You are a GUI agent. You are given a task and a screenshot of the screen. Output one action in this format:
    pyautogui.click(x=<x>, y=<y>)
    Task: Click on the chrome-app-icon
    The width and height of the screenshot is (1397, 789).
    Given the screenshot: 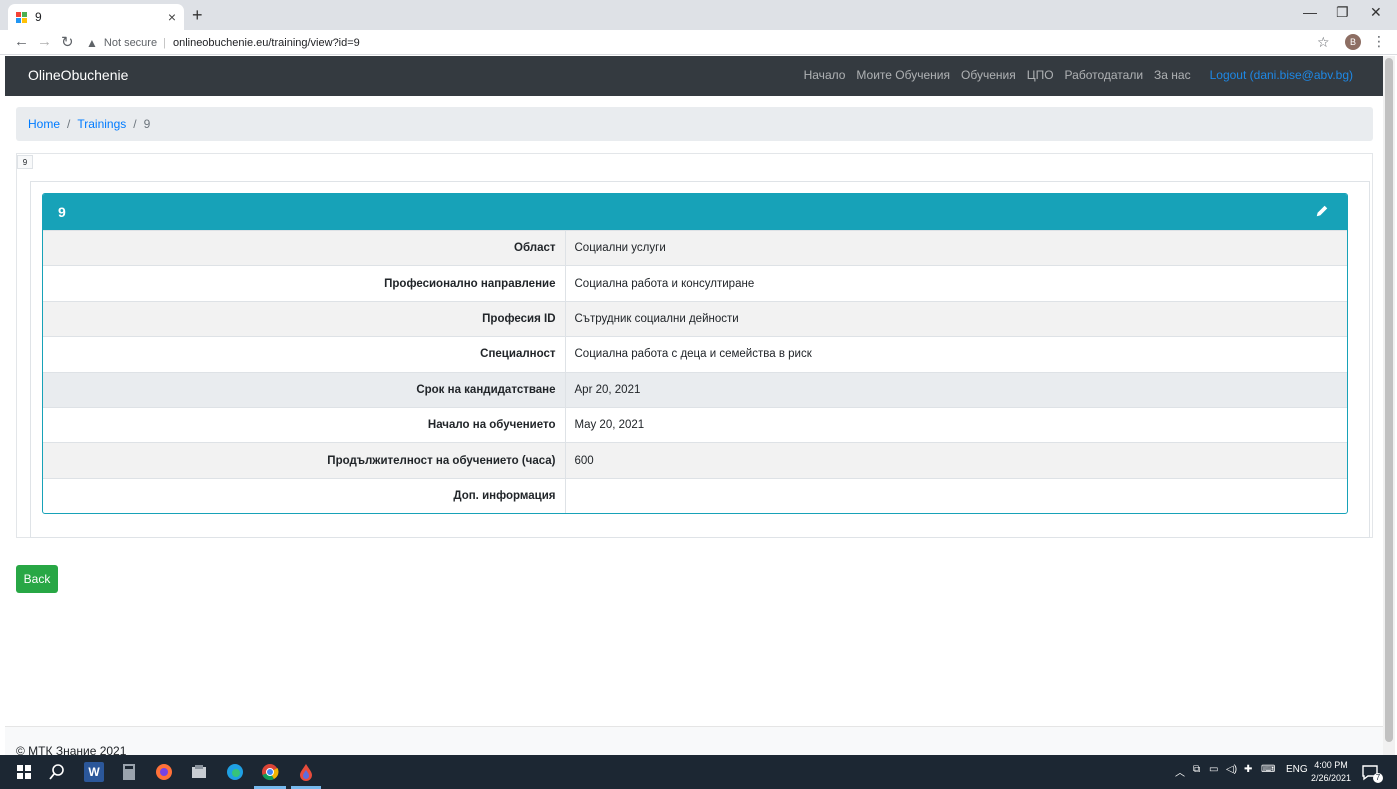 What is the action you would take?
    pyautogui.click(x=270, y=772)
    